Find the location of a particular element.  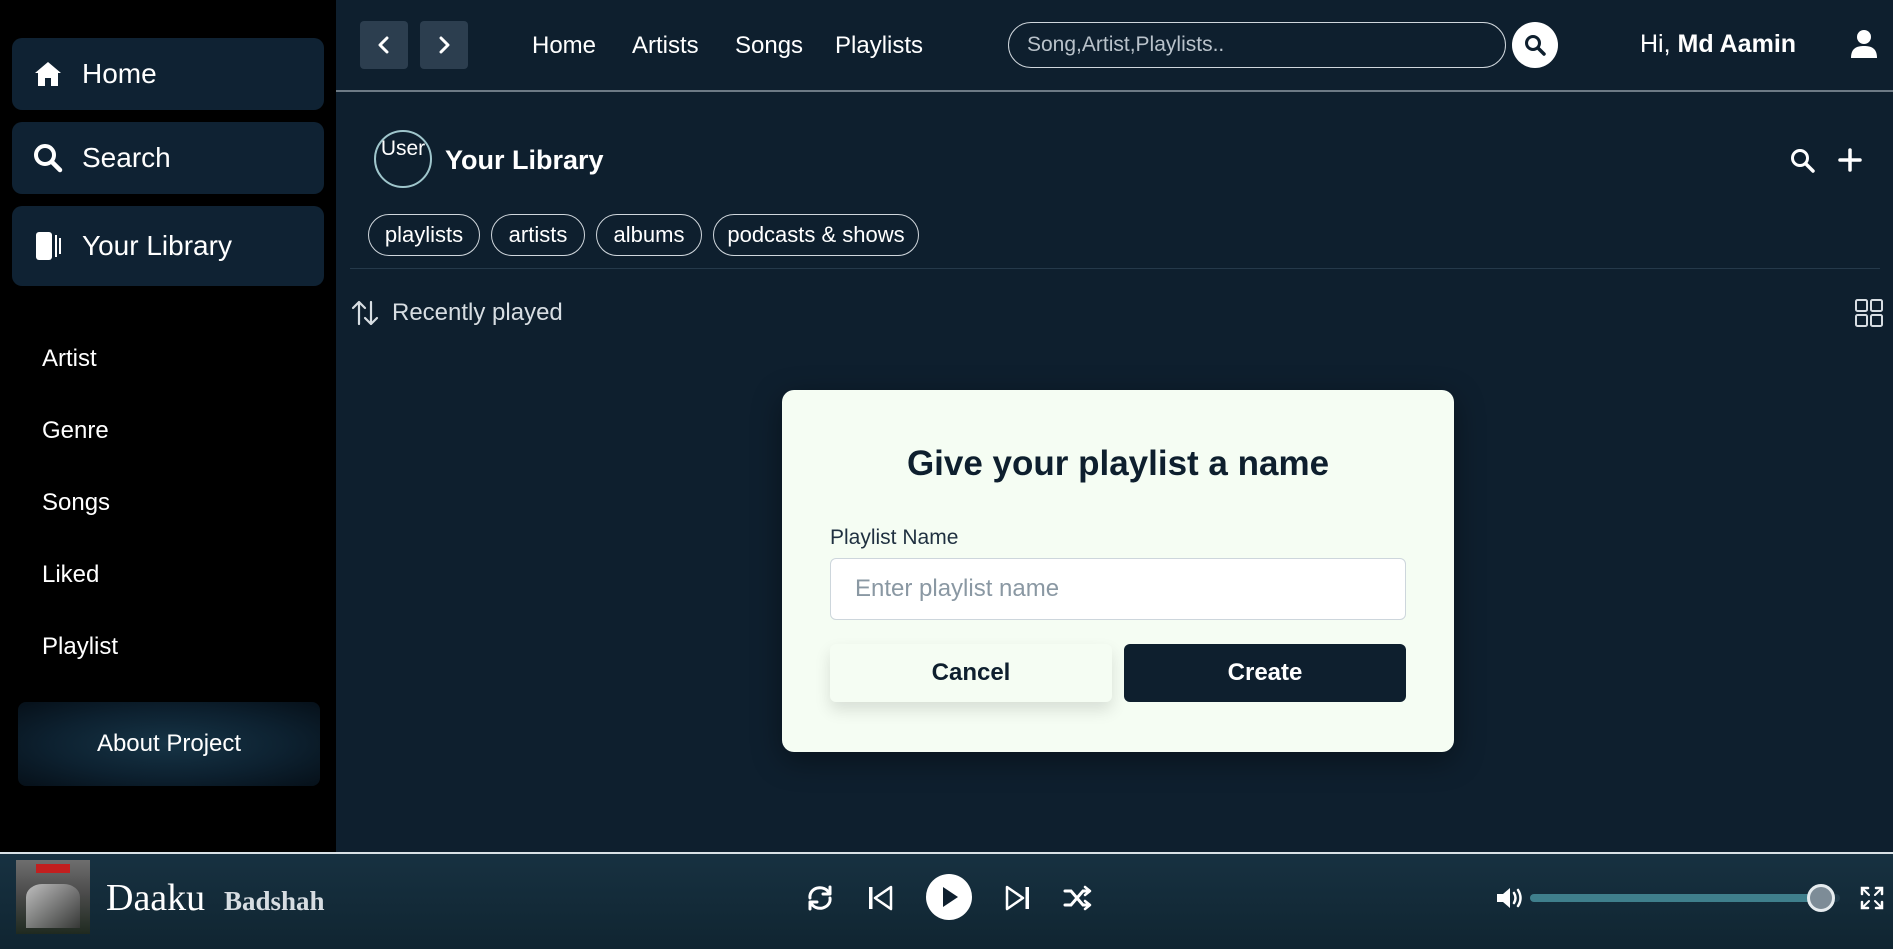

library-search-button is located at coordinates (1802, 160).